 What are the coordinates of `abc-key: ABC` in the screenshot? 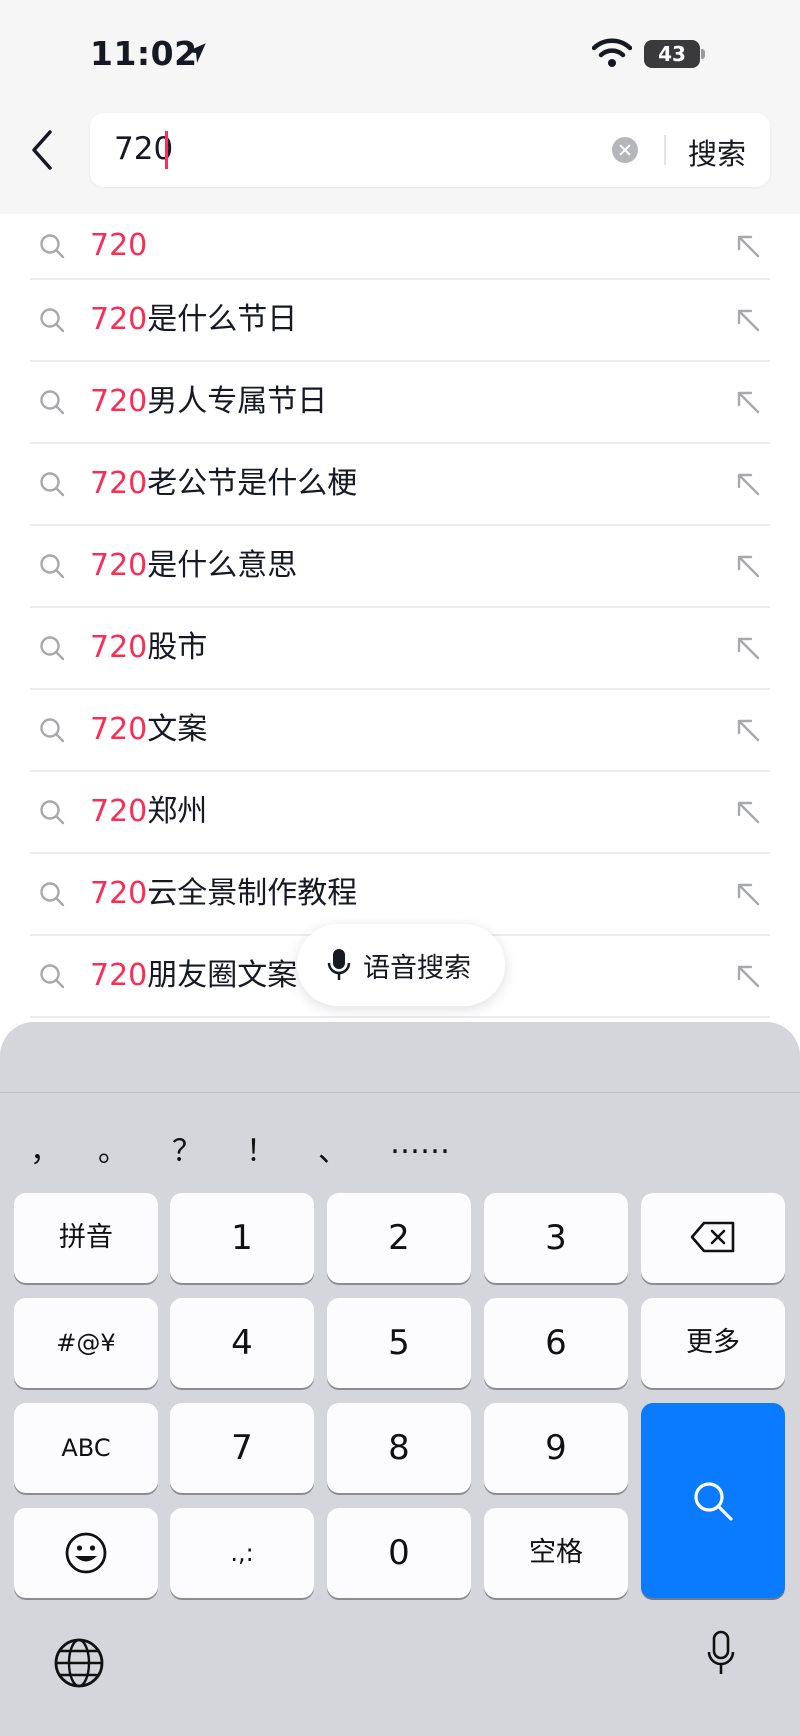 It's located at (86, 1448).